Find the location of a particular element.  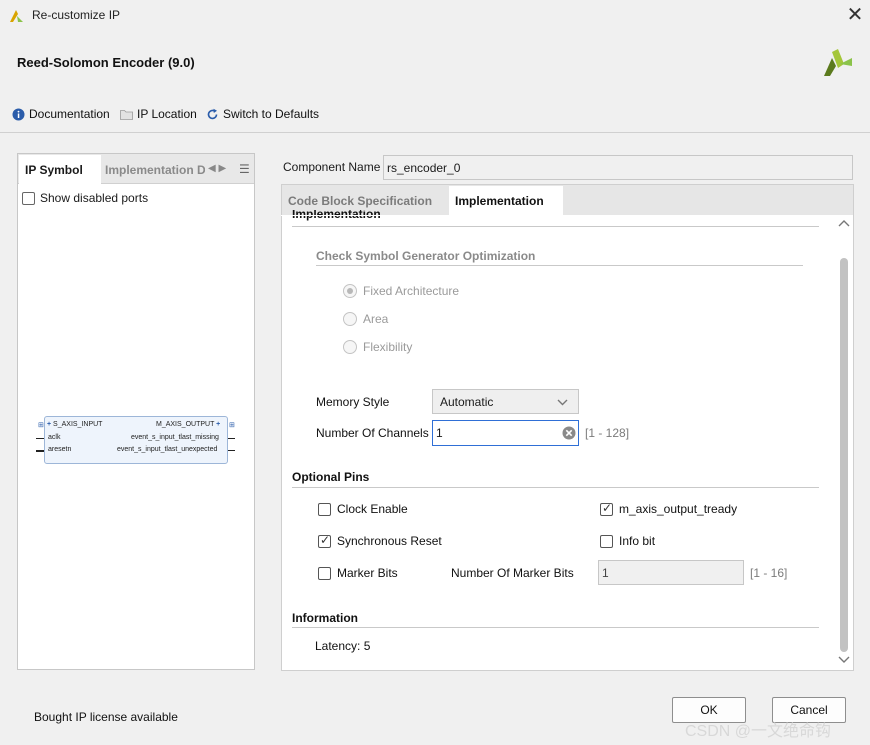

ip-location-label: IP Location is located at coordinates (167, 114).